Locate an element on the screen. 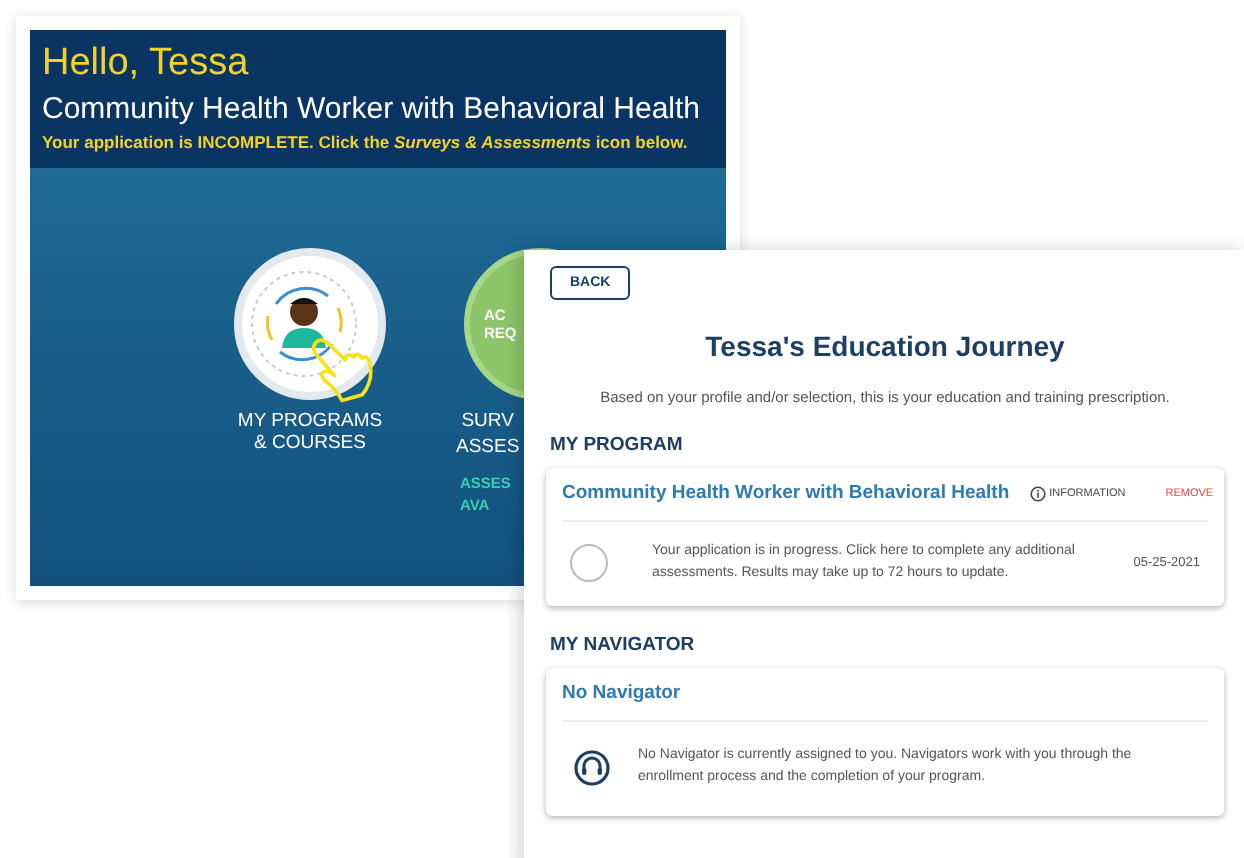 The image size is (1244, 858). greeting-title: Hello, Tessa is located at coordinates (146, 64).